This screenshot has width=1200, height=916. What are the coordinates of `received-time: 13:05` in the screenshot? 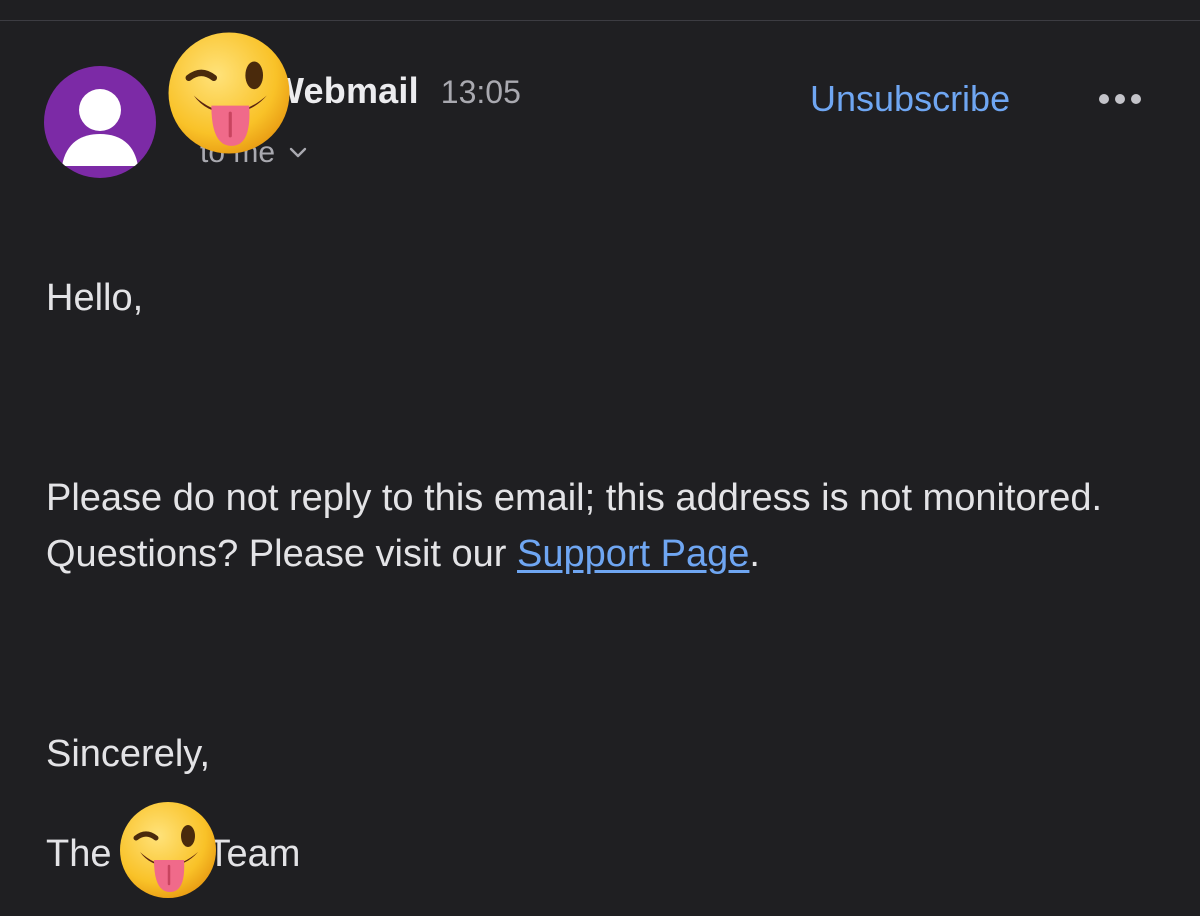 It's located at (480, 92).